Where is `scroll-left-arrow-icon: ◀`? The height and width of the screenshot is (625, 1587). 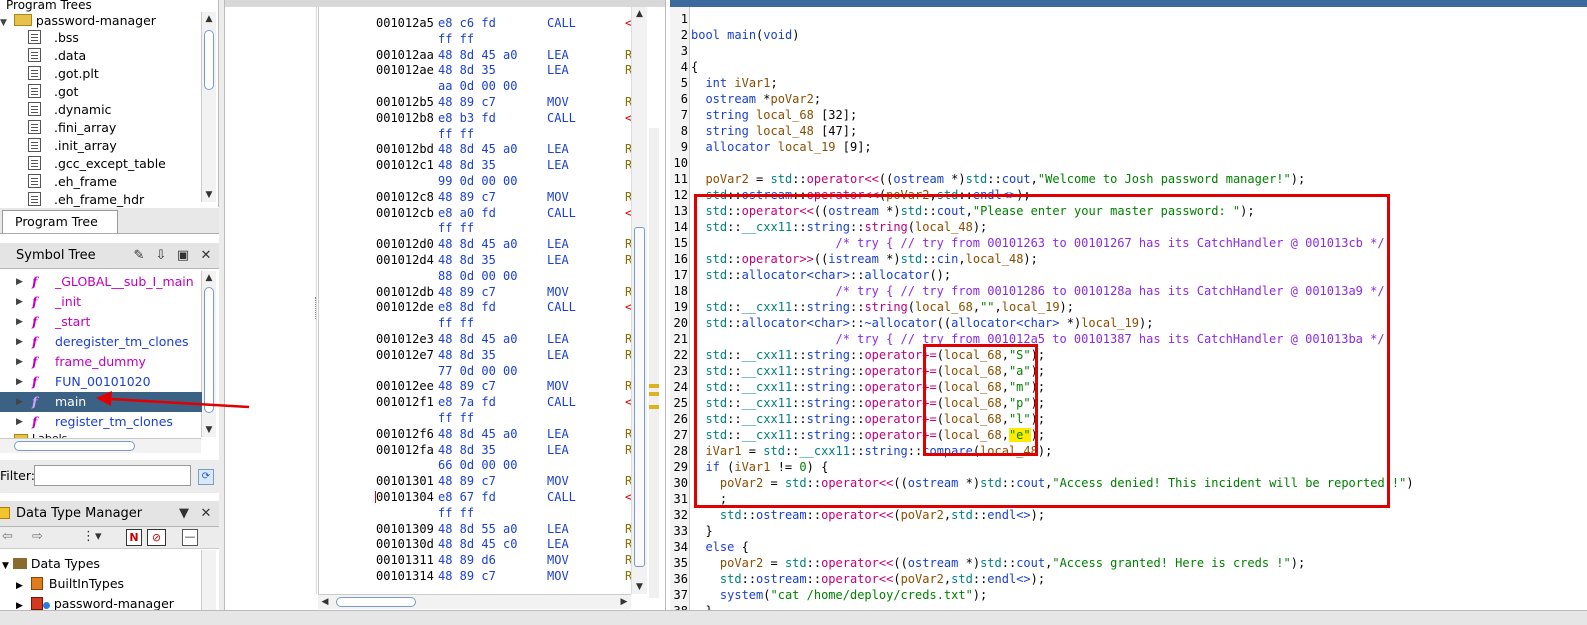 scroll-left-arrow-icon: ◀ is located at coordinates (325, 602).